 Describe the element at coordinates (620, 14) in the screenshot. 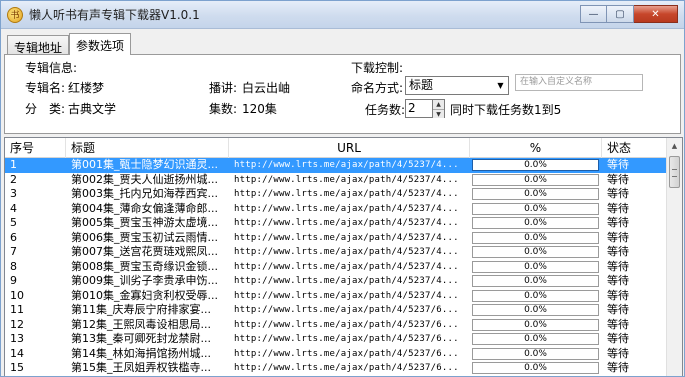

I see `maximize-button: ▢` at that location.